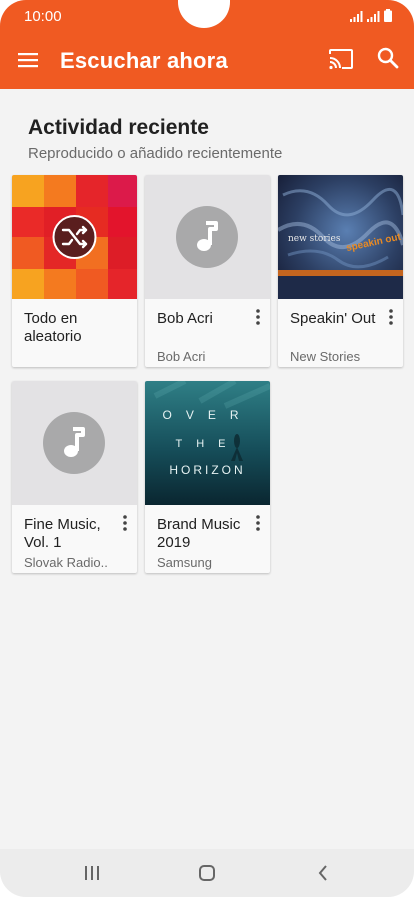 Image resolution: width=414 pixels, height=897 pixels. What do you see at coordinates (325, 356) in the screenshot?
I see `card-subtitle: New Stories` at bounding box center [325, 356].